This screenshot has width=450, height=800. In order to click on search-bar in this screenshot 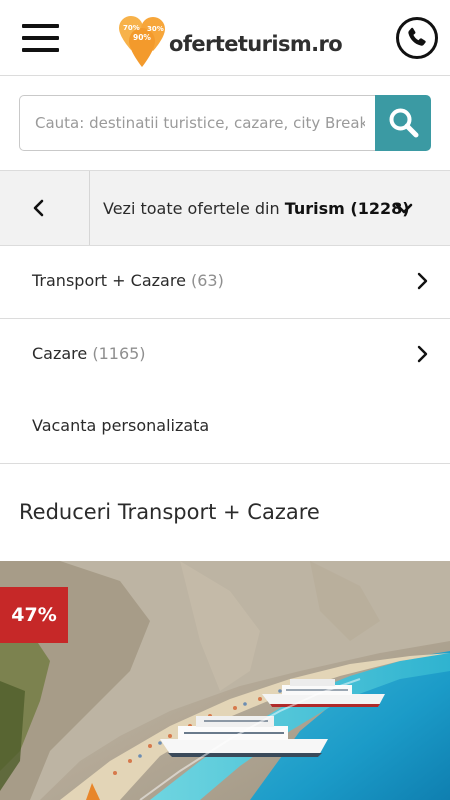, I will do `click(225, 123)`.